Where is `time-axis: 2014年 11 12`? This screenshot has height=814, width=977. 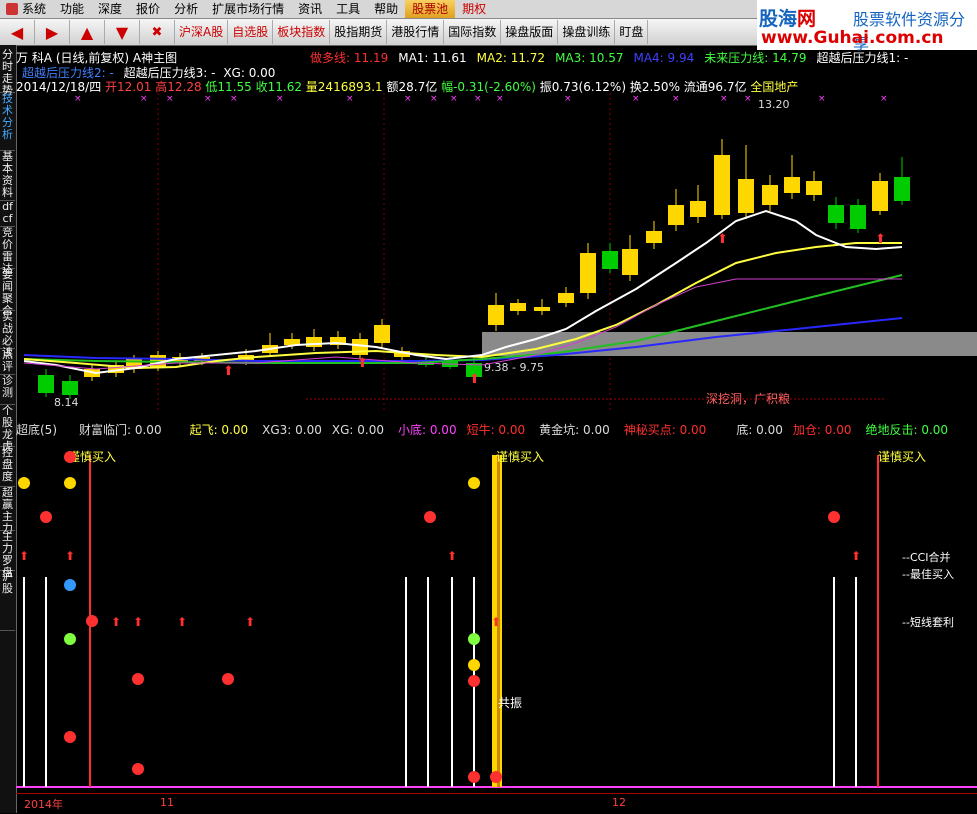
time-axis: 2014年 11 12 is located at coordinates (496, 803).